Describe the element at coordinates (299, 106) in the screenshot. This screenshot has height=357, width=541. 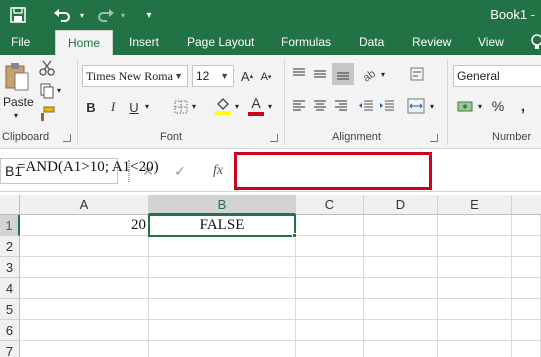
I see `align-left-icon` at that location.